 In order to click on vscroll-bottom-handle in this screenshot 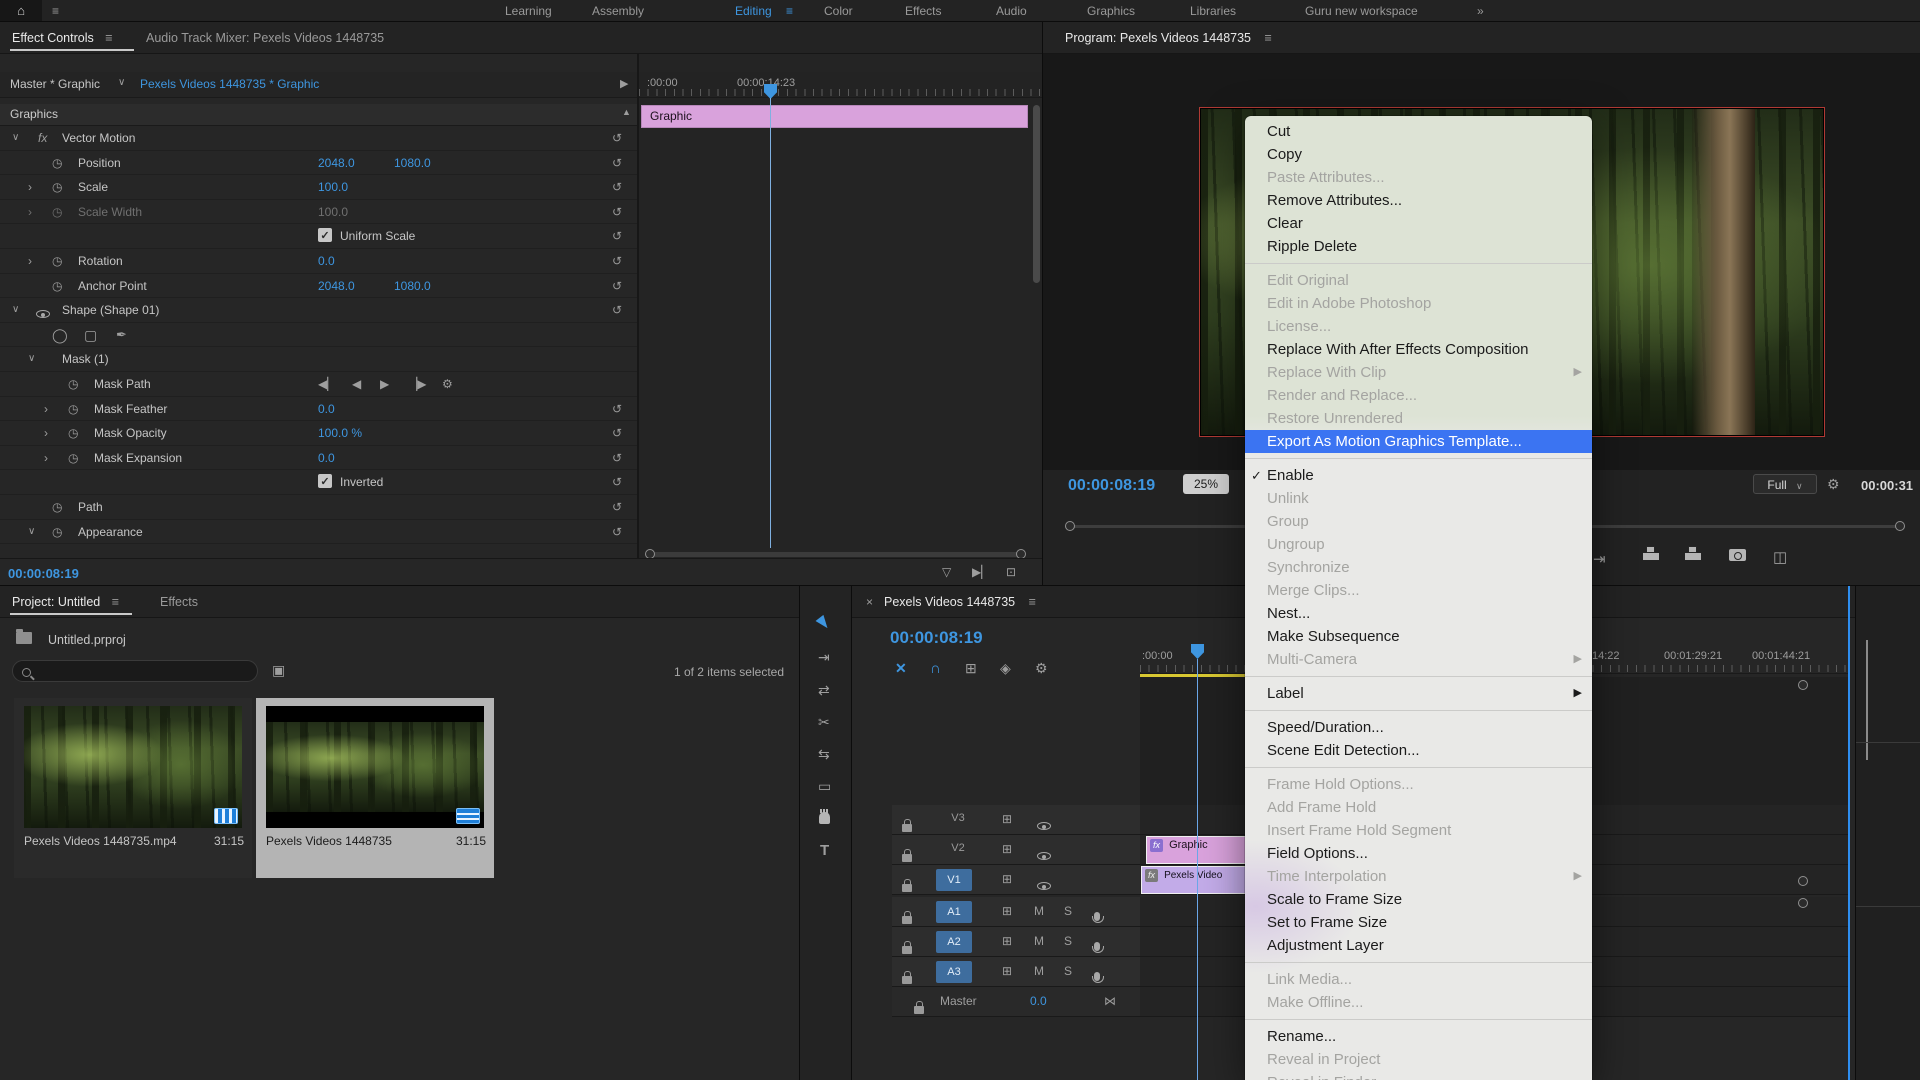, I will do `click(1803, 903)`.